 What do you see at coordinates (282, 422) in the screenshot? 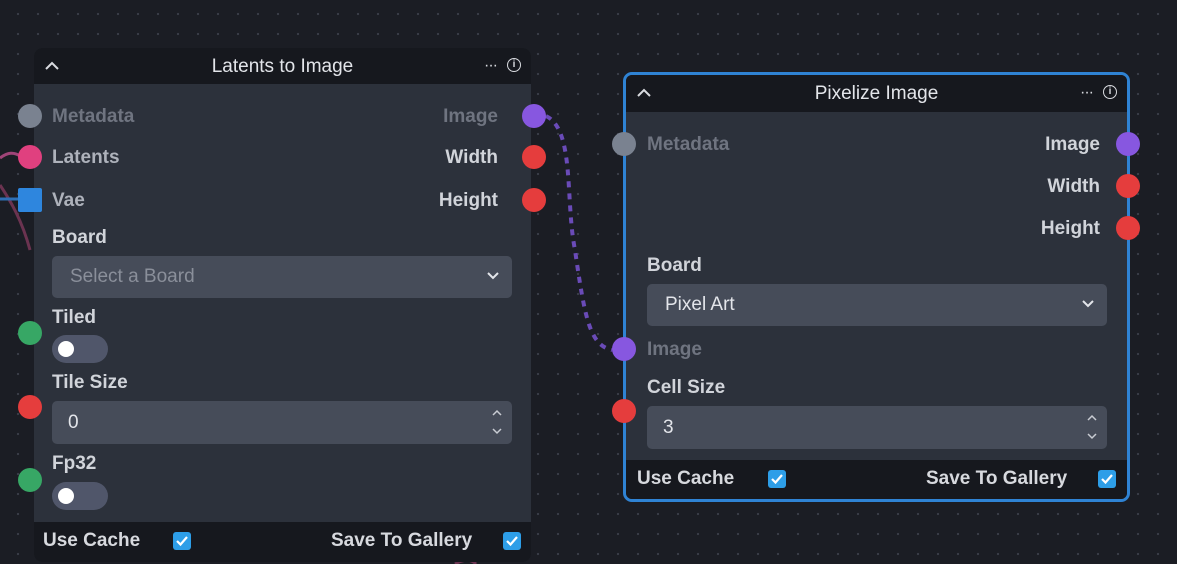
I see `tile-size-input: 0` at bounding box center [282, 422].